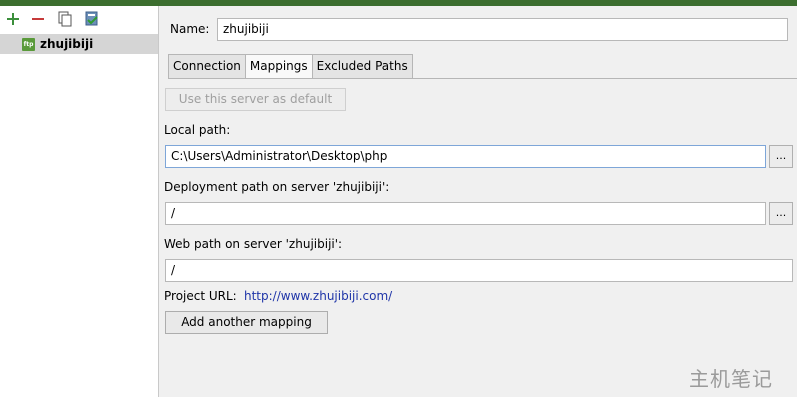 The height and width of the screenshot is (397, 797). What do you see at coordinates (65, 19) in the screenshot?
I see `copy-icon` at bounding box center [65, 19].